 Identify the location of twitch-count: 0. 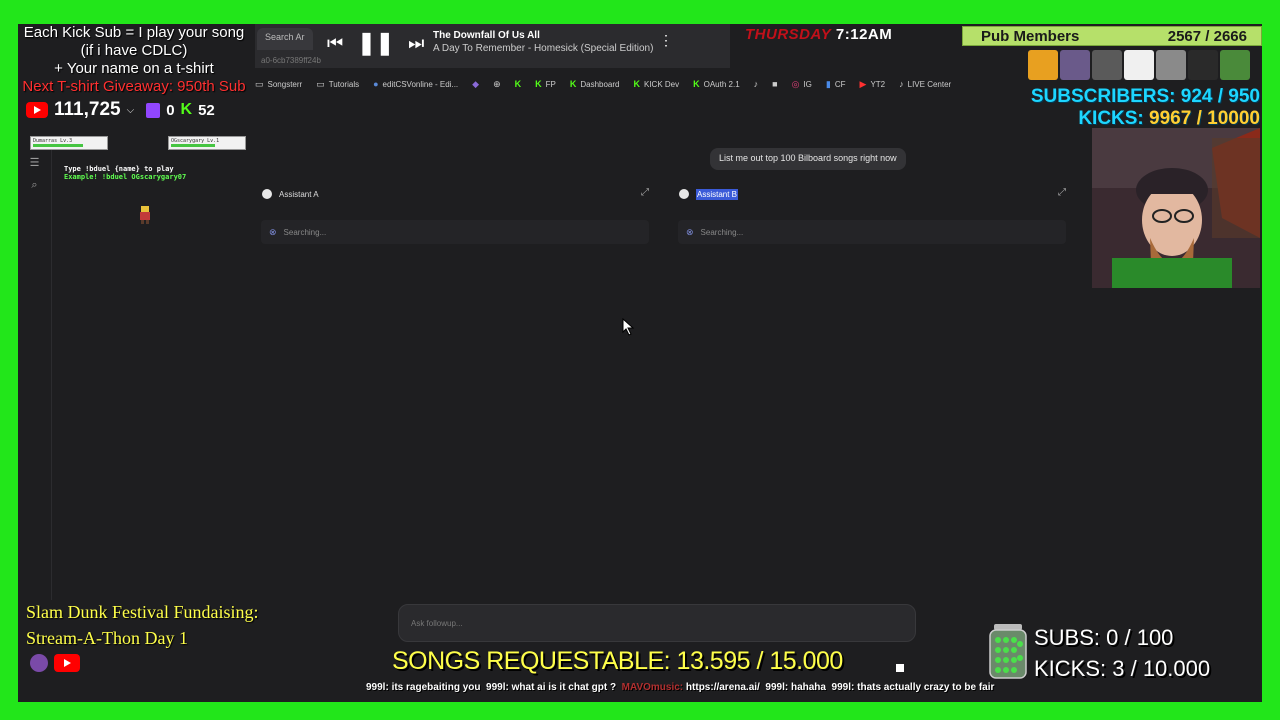
(170, 110).